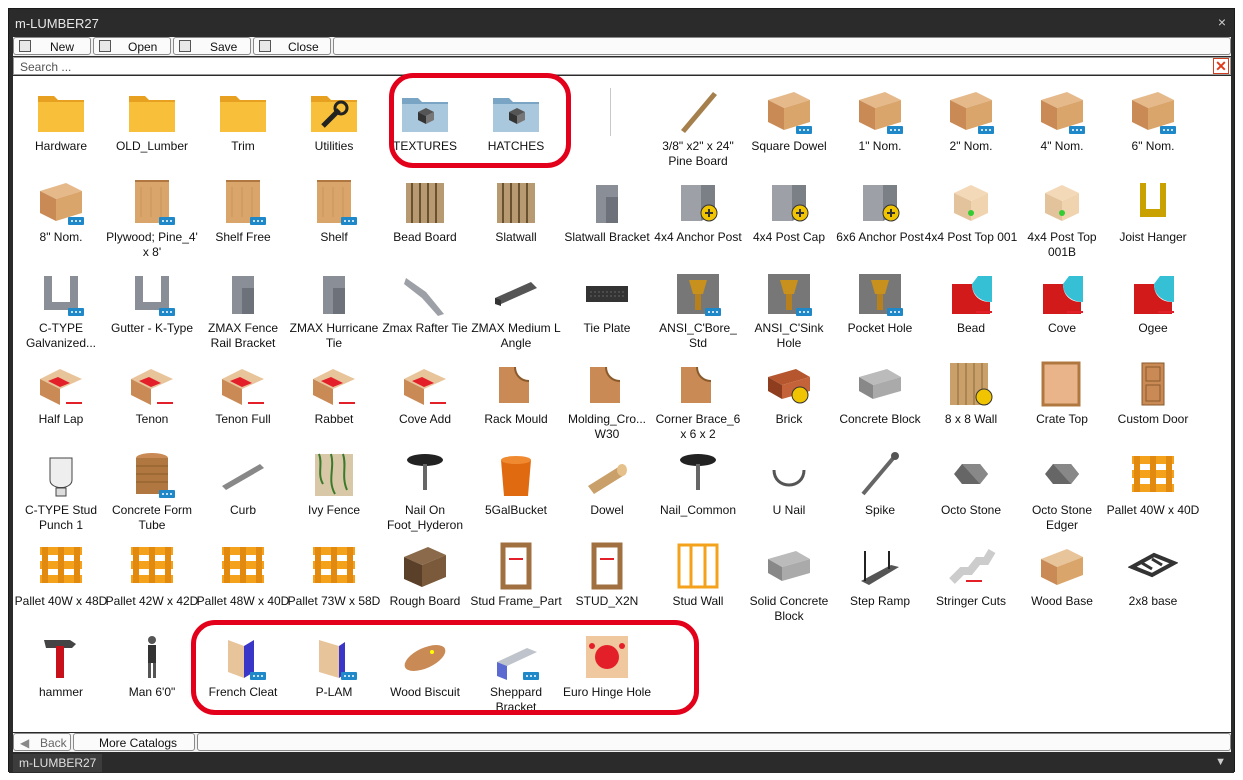 This screenshot has width=1243, height=780. What do you see at coordinates (334, 566) in the screenshot?
I see `pallet-icon` at bounding box center [334, 566].